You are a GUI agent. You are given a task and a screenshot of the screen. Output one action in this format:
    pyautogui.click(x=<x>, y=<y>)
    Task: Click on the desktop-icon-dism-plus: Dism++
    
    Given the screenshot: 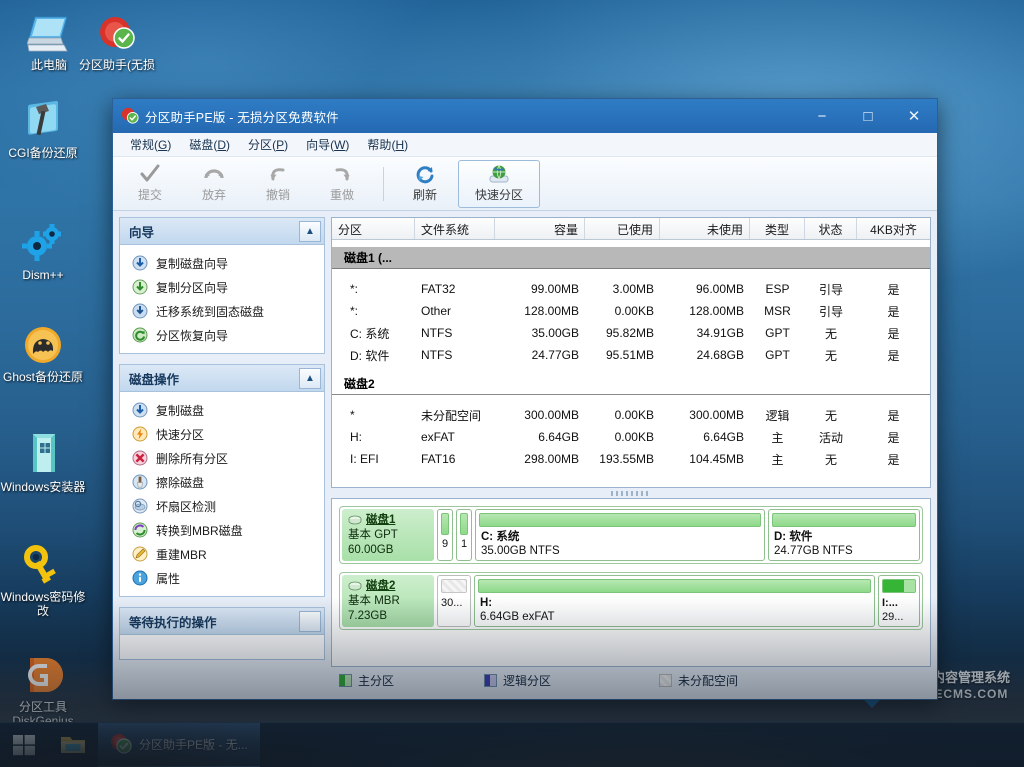 What is the action you would take?
    pyautogui.click(x=43, y=250)
    